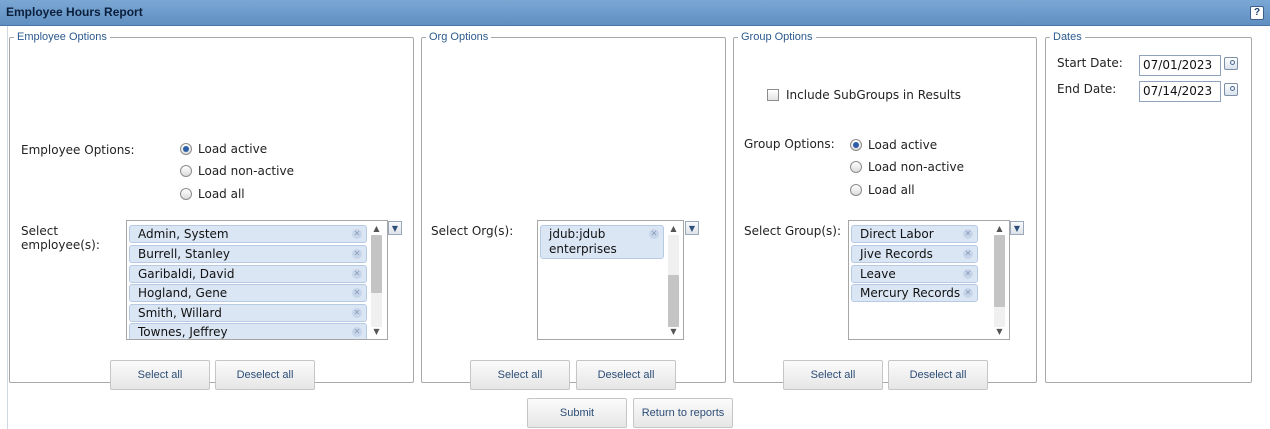  I want to click on list-item: Smith, Willard ✕, so click(248, 313).